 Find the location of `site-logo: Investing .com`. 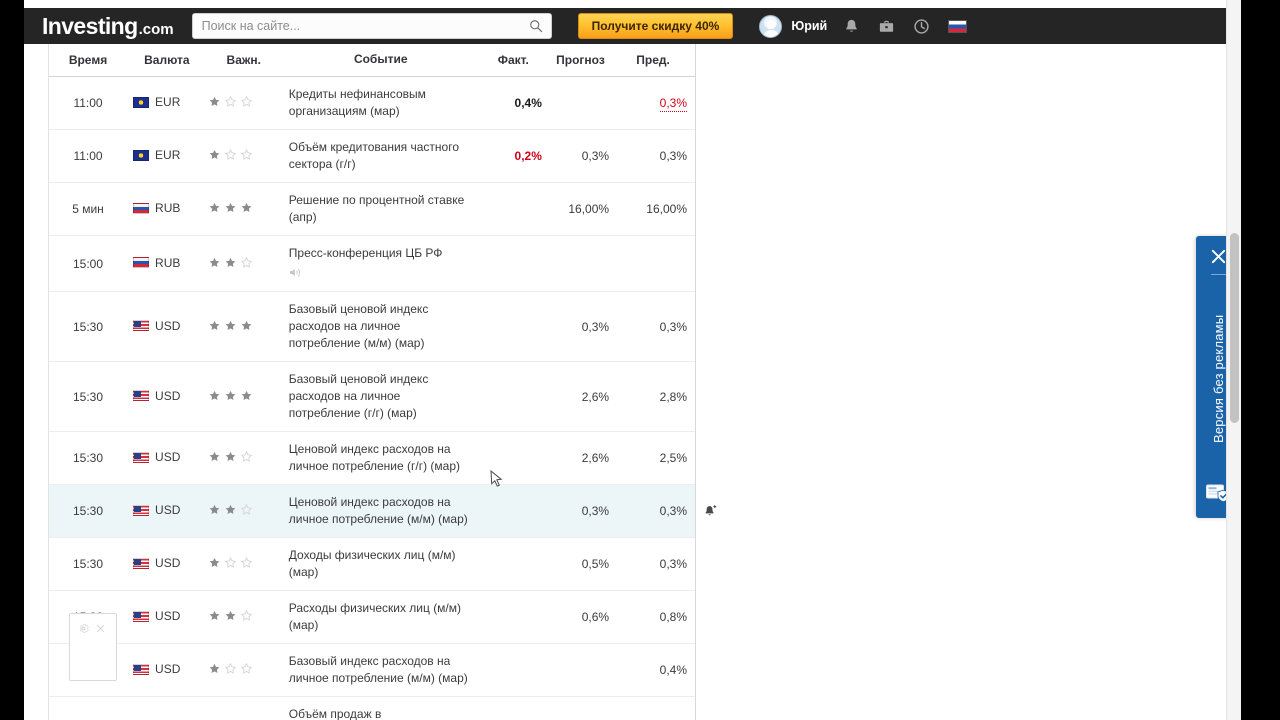

site-logo: Investing .com is located at coordinates (108, 26).